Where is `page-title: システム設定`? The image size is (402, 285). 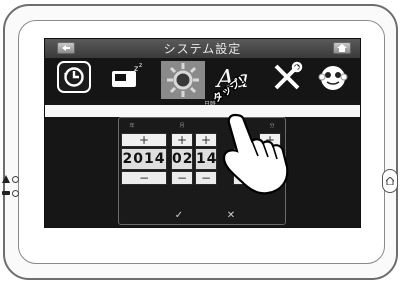
page-title: システム設定 is located at coordinates (202, 49).